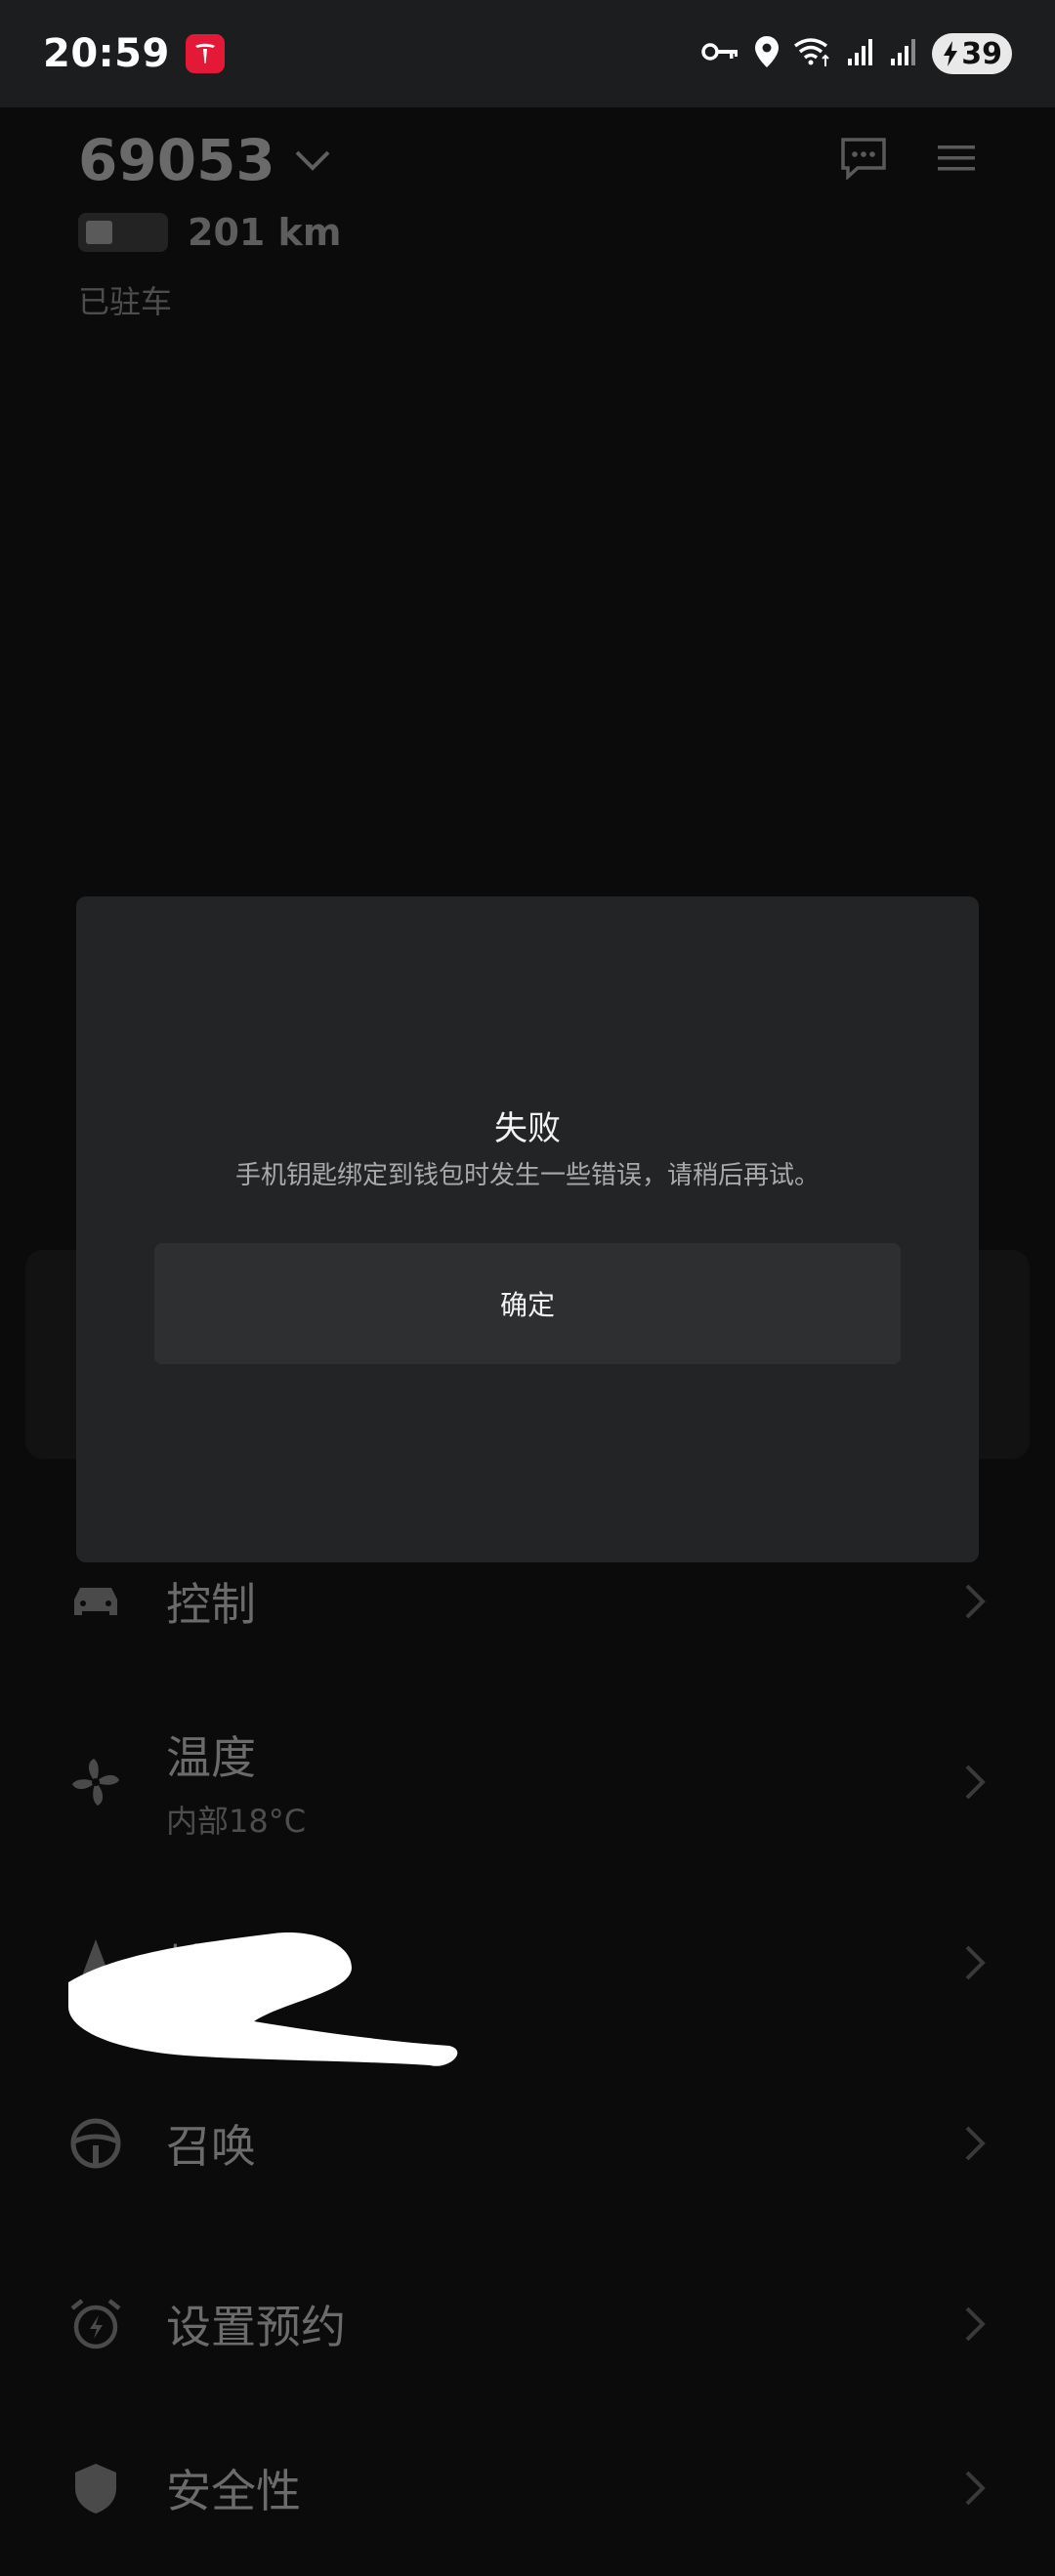 Image resolution: width=1055 pixels, height=2576 pixels. What do you see at coordinates (256, 2327) in the screenshot?
I see `menu-item-label: 设置预约` at bounding box center [256, 2327].